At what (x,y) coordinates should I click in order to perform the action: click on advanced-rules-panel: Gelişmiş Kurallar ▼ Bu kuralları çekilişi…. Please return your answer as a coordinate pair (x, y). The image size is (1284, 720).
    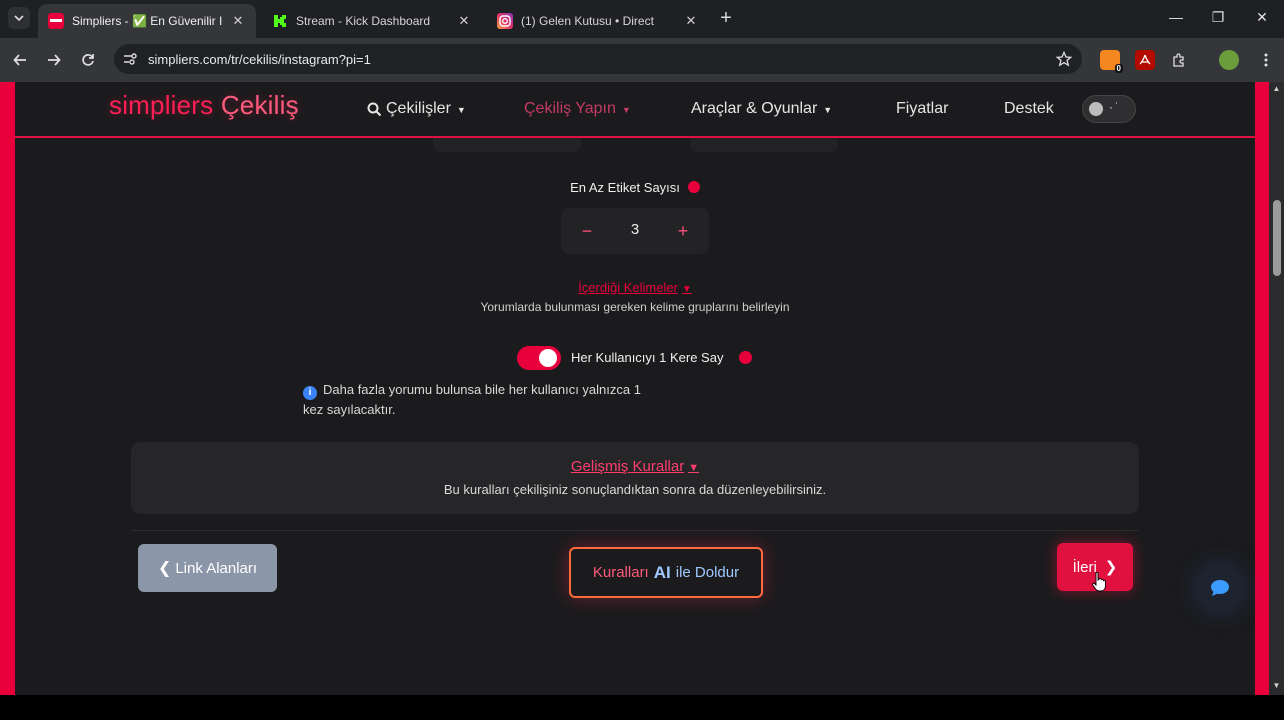
    Looking at the image, I should click on (635, 478).